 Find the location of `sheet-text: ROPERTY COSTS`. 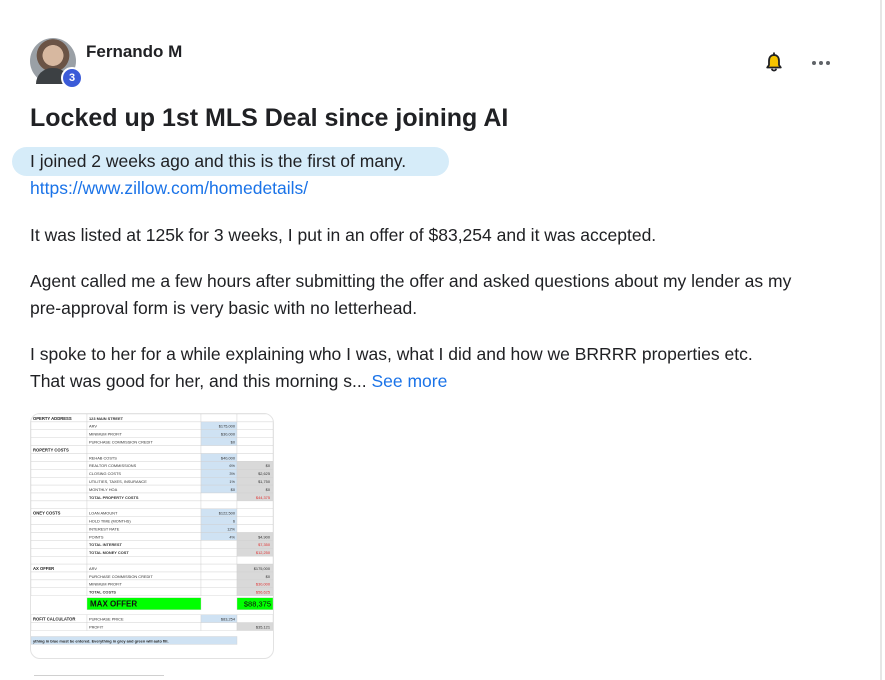

sheet-text: ROPERTY COSTS is located at coordinates (51, 449).